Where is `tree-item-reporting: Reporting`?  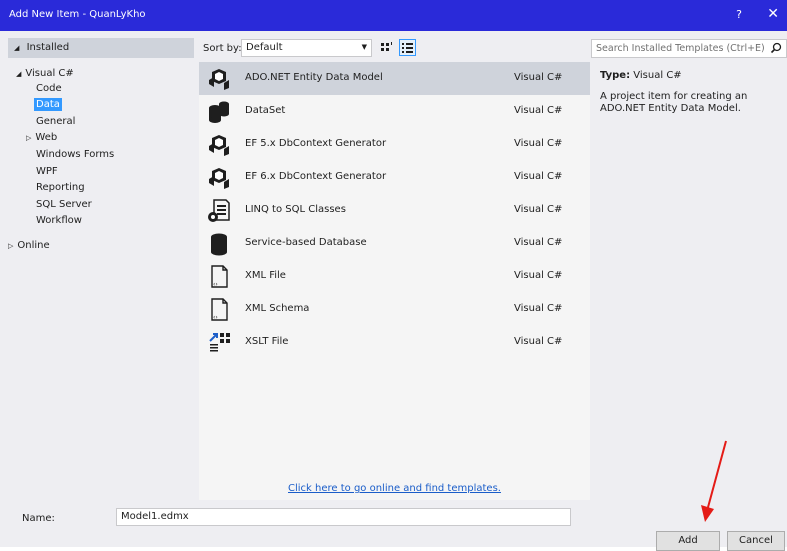
tree-item-reporting: Reporting is located at coordinates (60, 187).